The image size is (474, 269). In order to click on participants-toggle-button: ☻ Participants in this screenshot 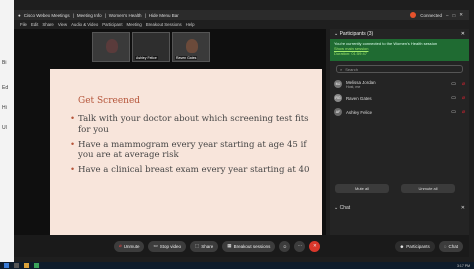, I will do `click(414, 246)`.